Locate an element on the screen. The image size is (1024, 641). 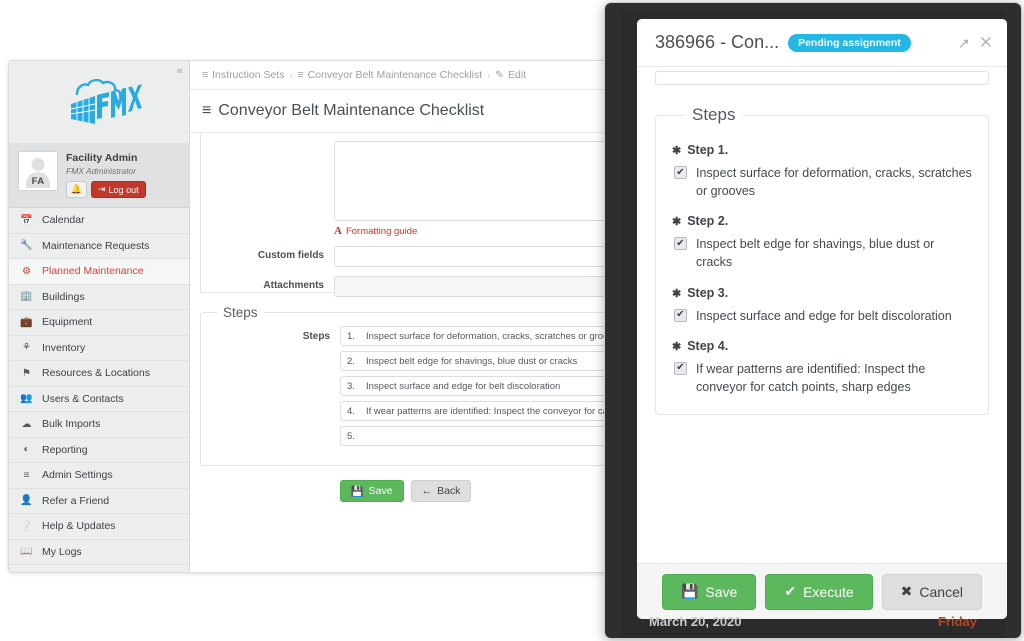
description-textarea is located at coordinates (470, 181).